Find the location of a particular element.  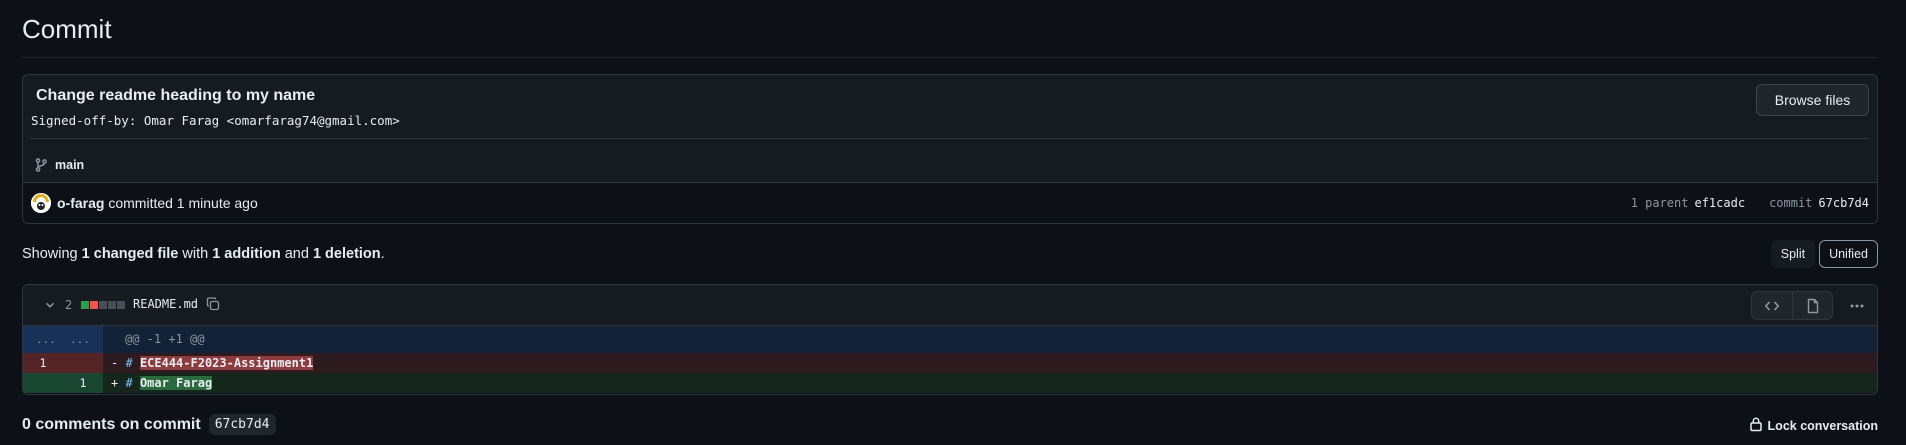

summary-end: . is located at coordinates (382, 254).